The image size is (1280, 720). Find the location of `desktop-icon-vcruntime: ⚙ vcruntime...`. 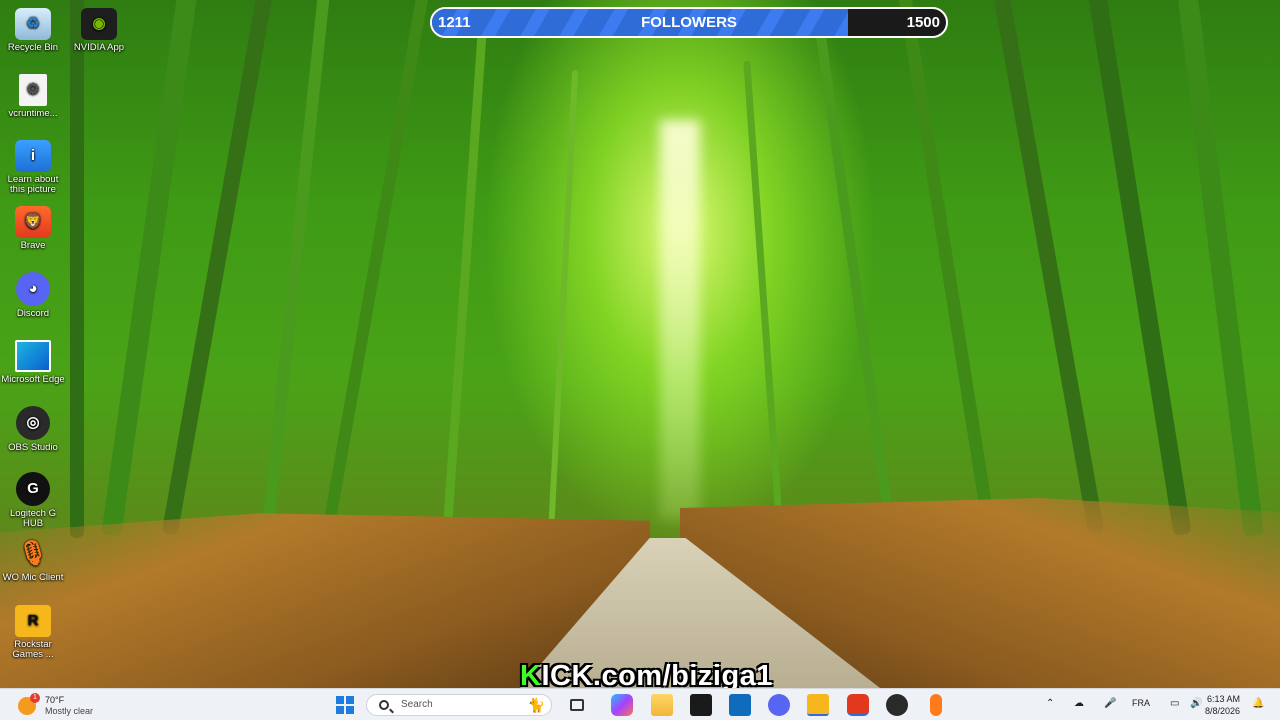

desktop-icon-vcruntime: ⚙ vcruntime... is located at coordinates (33, 96).